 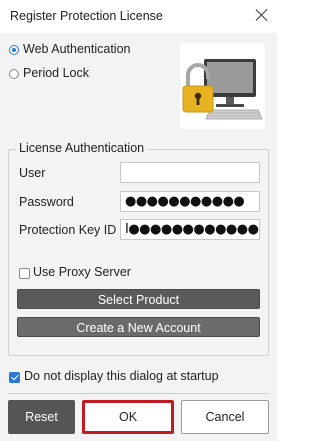 What do you see at coordinates (190, 229) in the screenshot?
I see `protection-key-id-input: I●●●●●●●●●●●●` at bounding box center [190, 229].